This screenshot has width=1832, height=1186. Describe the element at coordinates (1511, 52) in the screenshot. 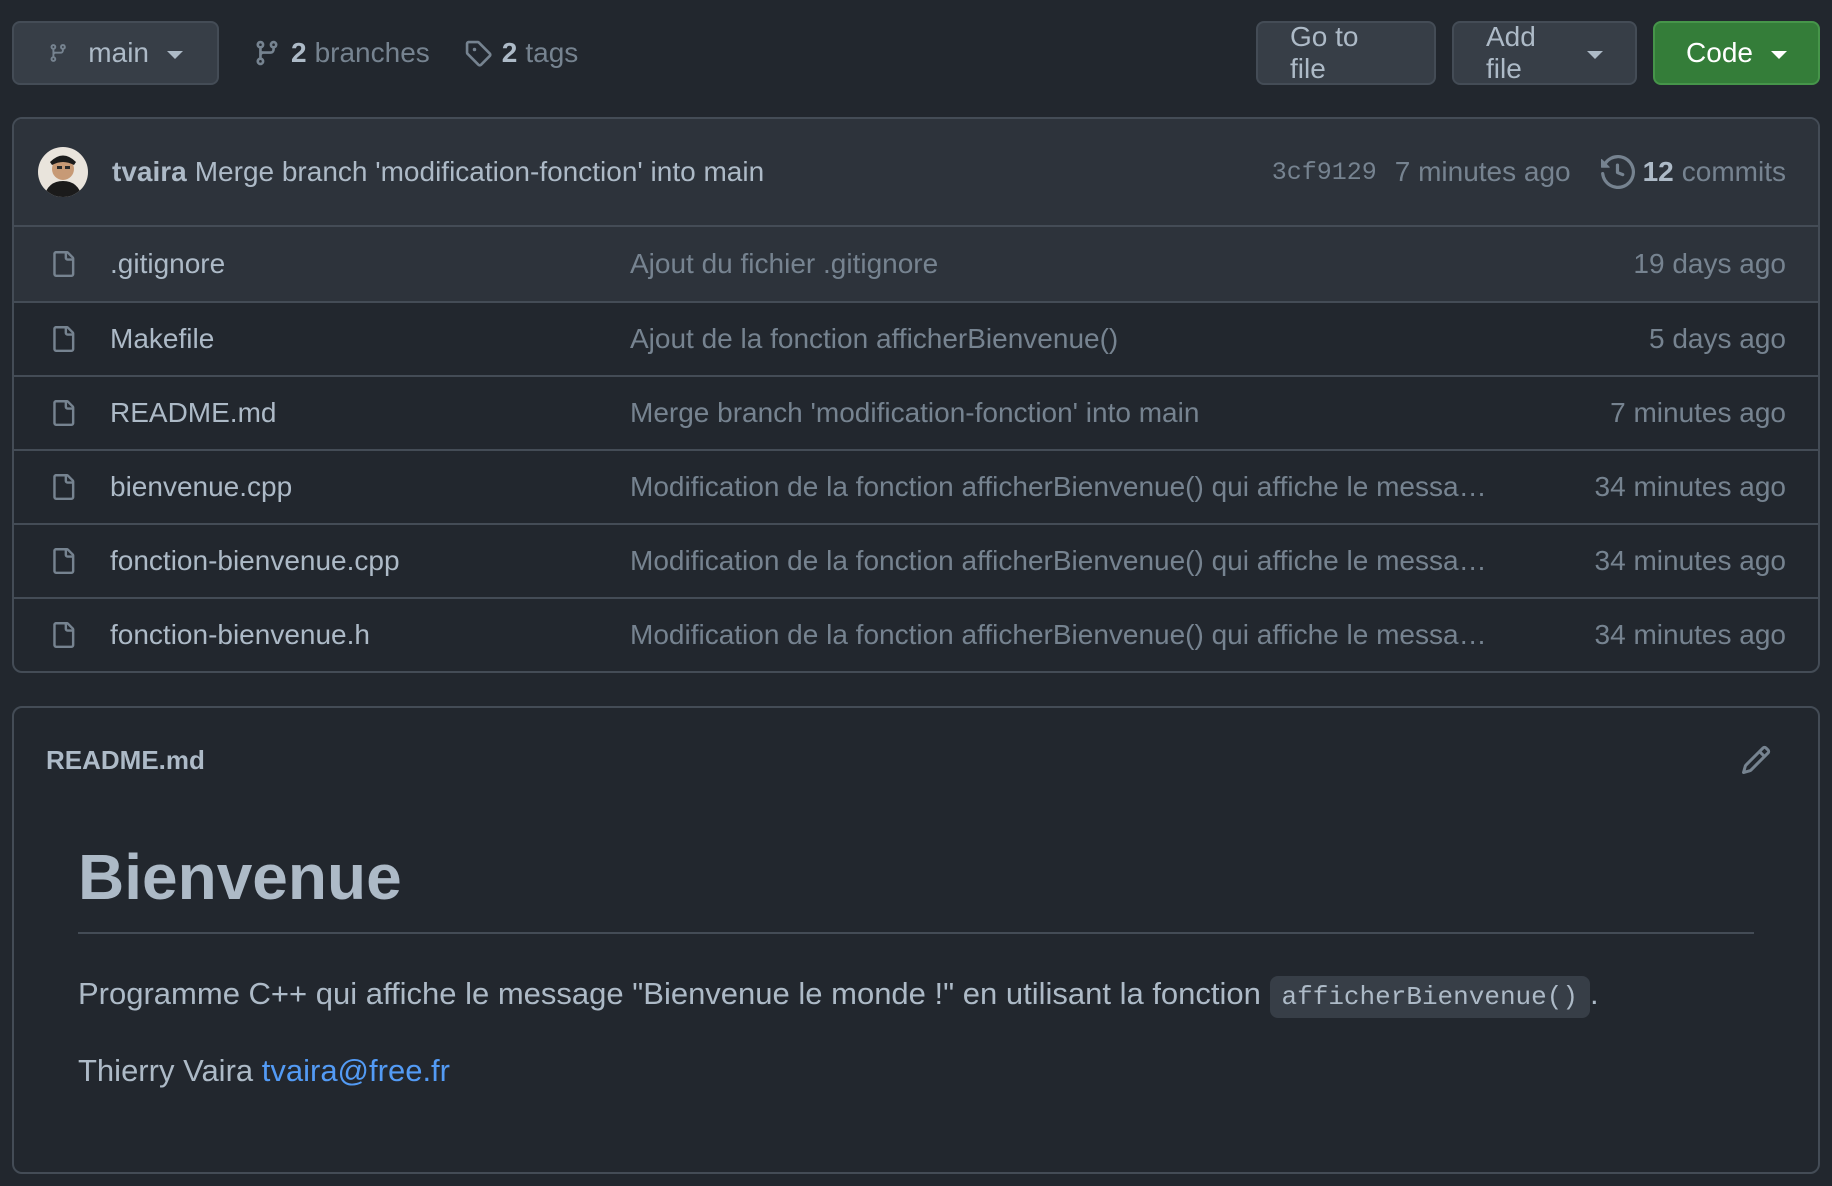

I see `add-file-label: Add file` at that location.